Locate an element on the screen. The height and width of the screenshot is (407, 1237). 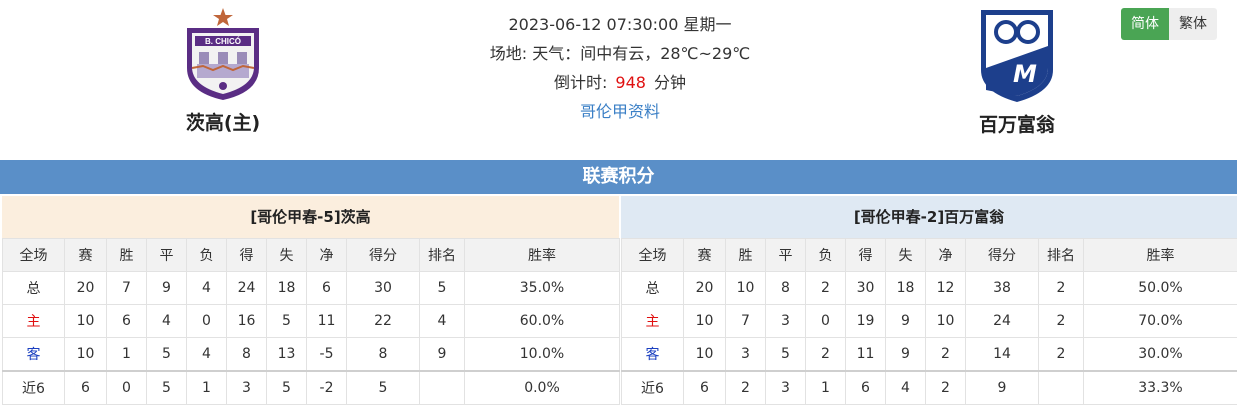
table-cell: 60.0% is located at coordinates (542, 321).